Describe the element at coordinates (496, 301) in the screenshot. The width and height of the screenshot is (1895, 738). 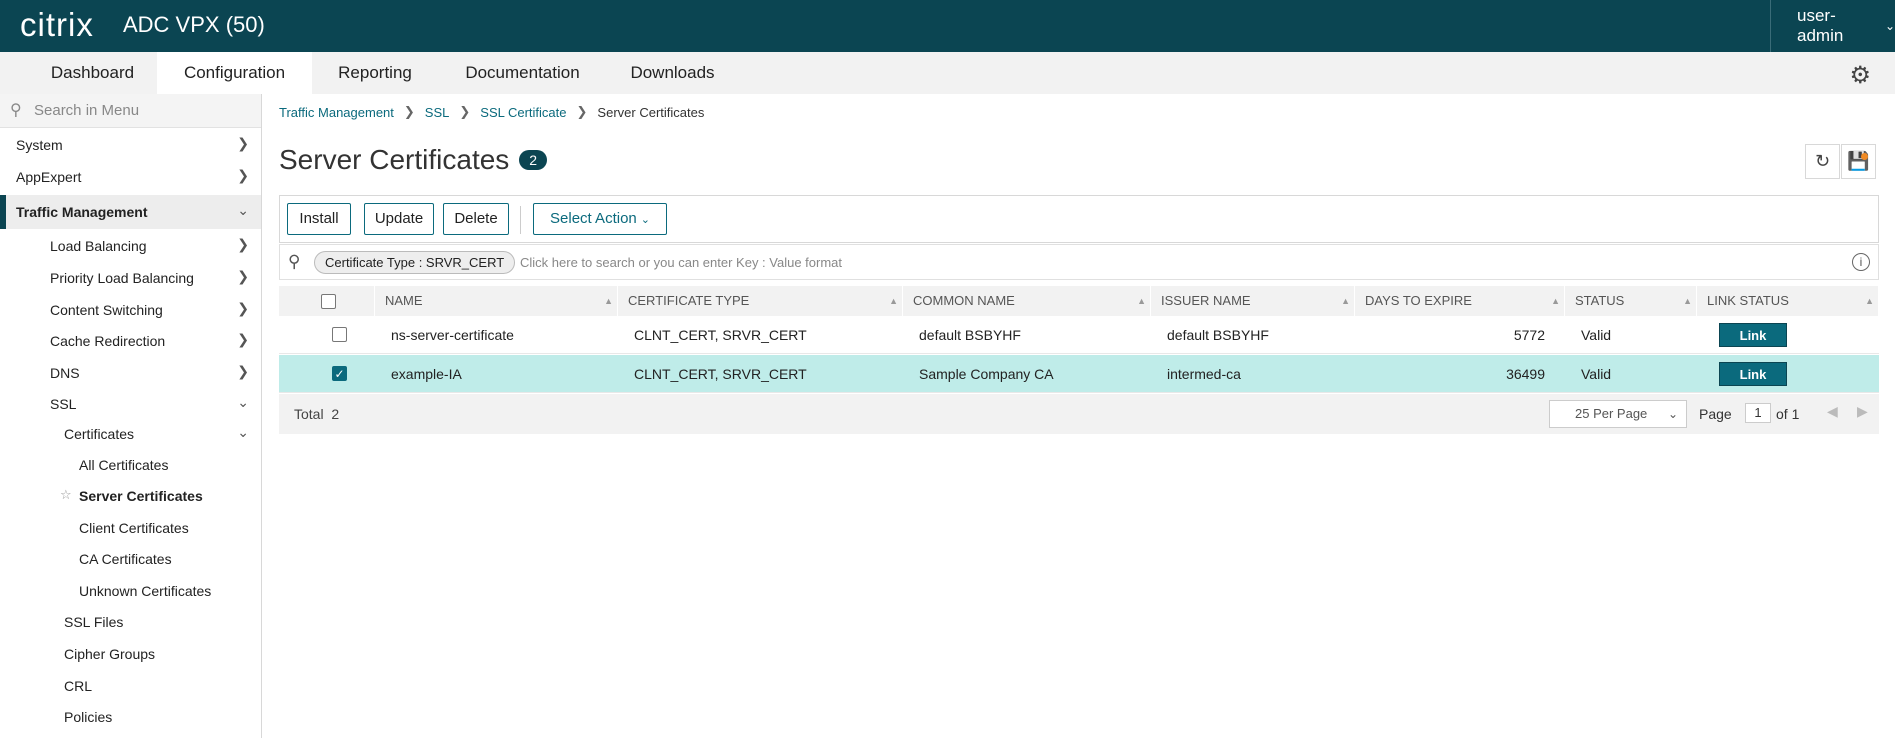
I see `column-header-name: NAME ▲` at that location.